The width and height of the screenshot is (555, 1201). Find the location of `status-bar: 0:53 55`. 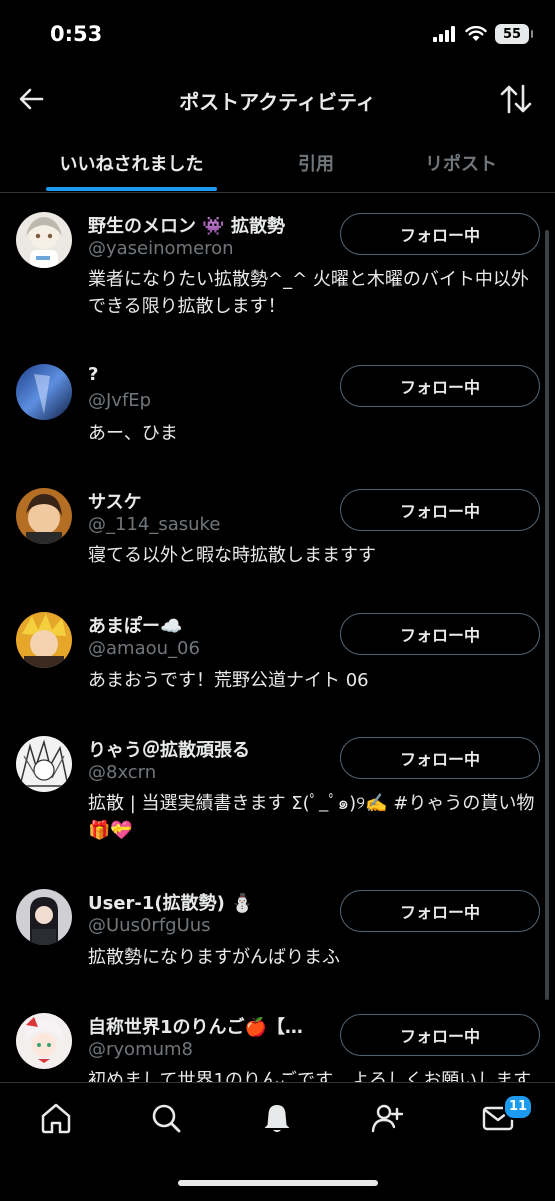

status-bar: 0:53 55 is located at coordinates (277, 35).